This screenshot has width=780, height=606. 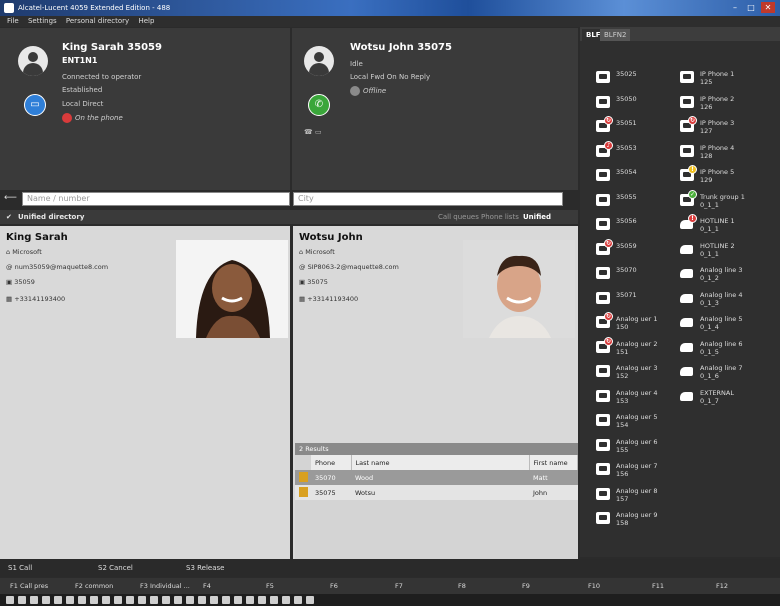 I want to click on name-number-input: Name / number, so click(x=156, y=199).